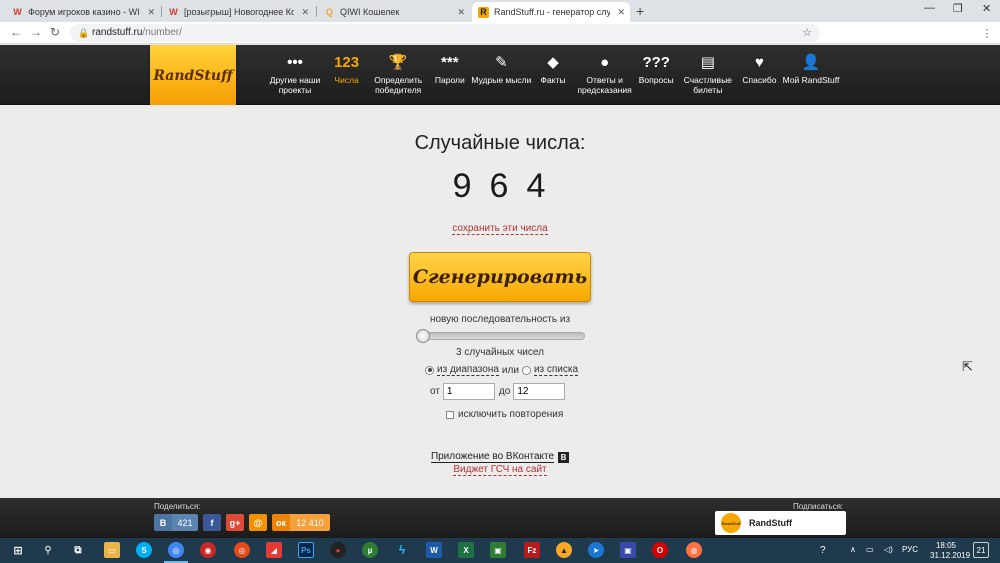 This screenshot has height=563, width=1000. Describe the element at coordinates (510, 414) in the screenshot. I see `exclude-repeats-label: исключить повторения` at that location.